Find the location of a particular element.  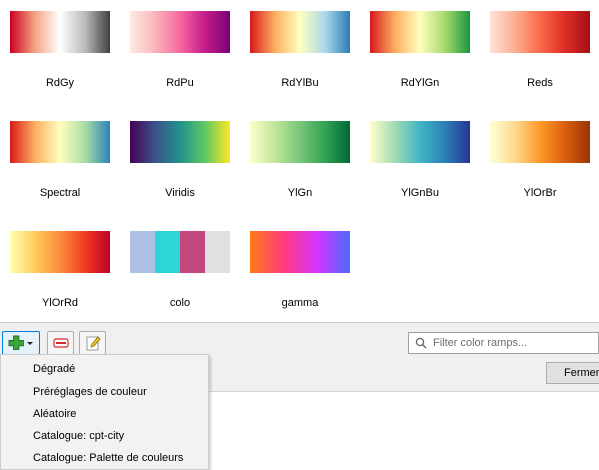

color-ramp-item: RdYlBu is located at coordinates (295, 55).